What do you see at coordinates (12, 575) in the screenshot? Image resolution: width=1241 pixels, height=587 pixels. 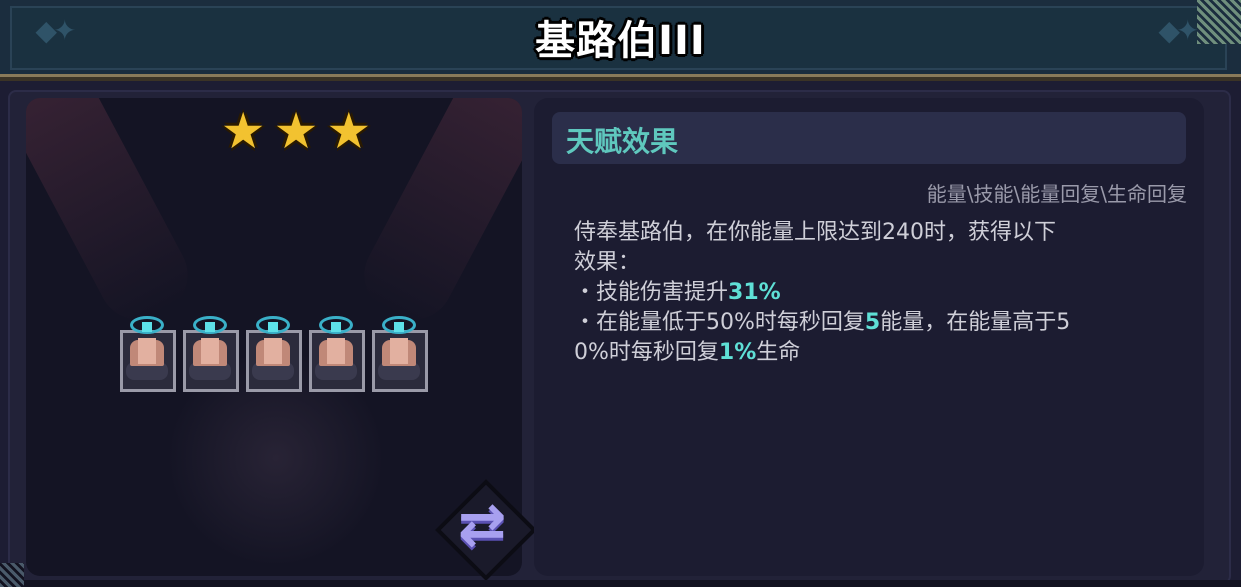 I see `corner-pattern` at bounding box center [12, 575].